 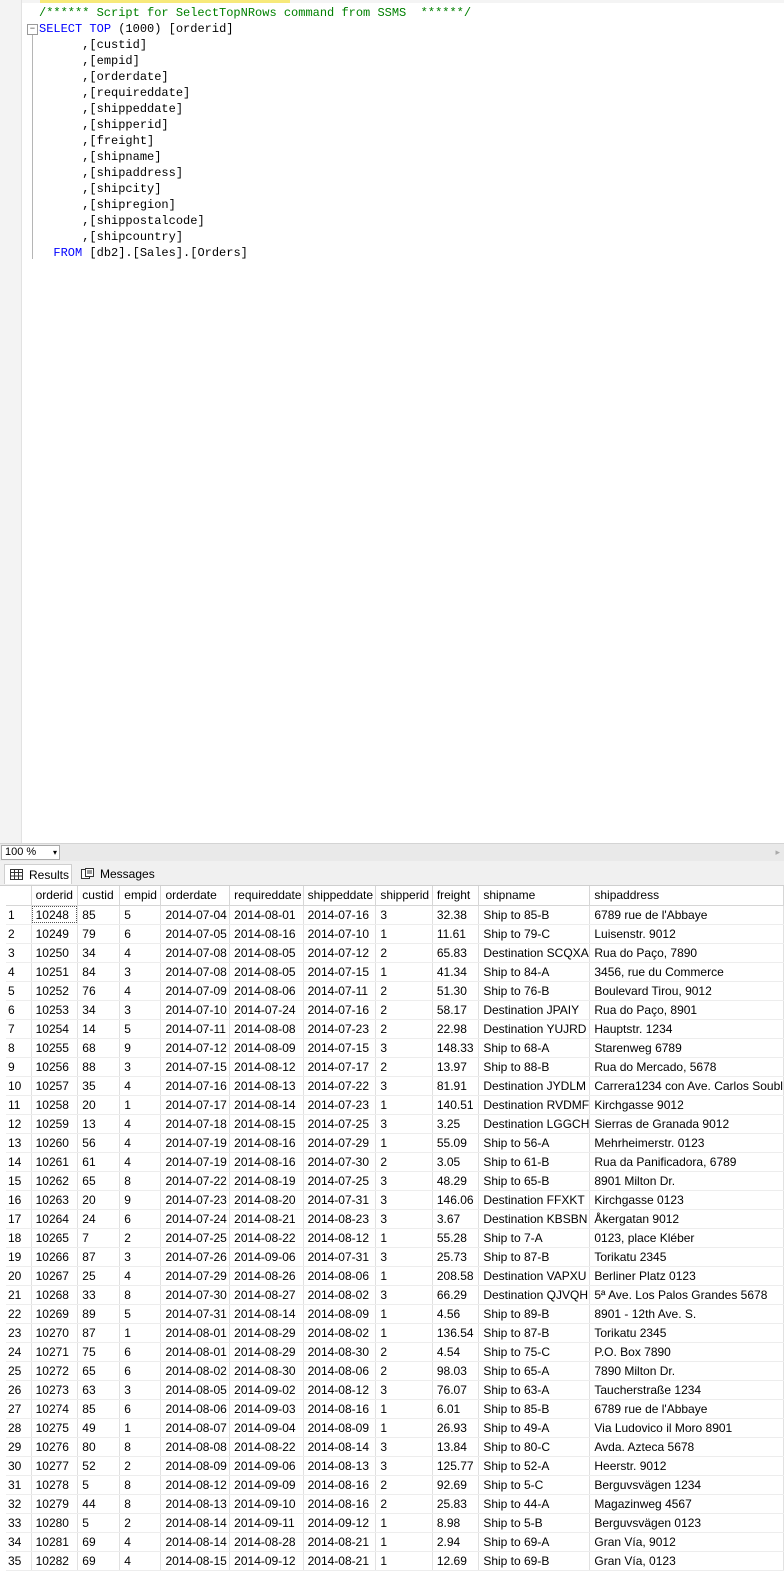 I want to click on table-cell: 2014-09-12, so click(x=266, y=1561).